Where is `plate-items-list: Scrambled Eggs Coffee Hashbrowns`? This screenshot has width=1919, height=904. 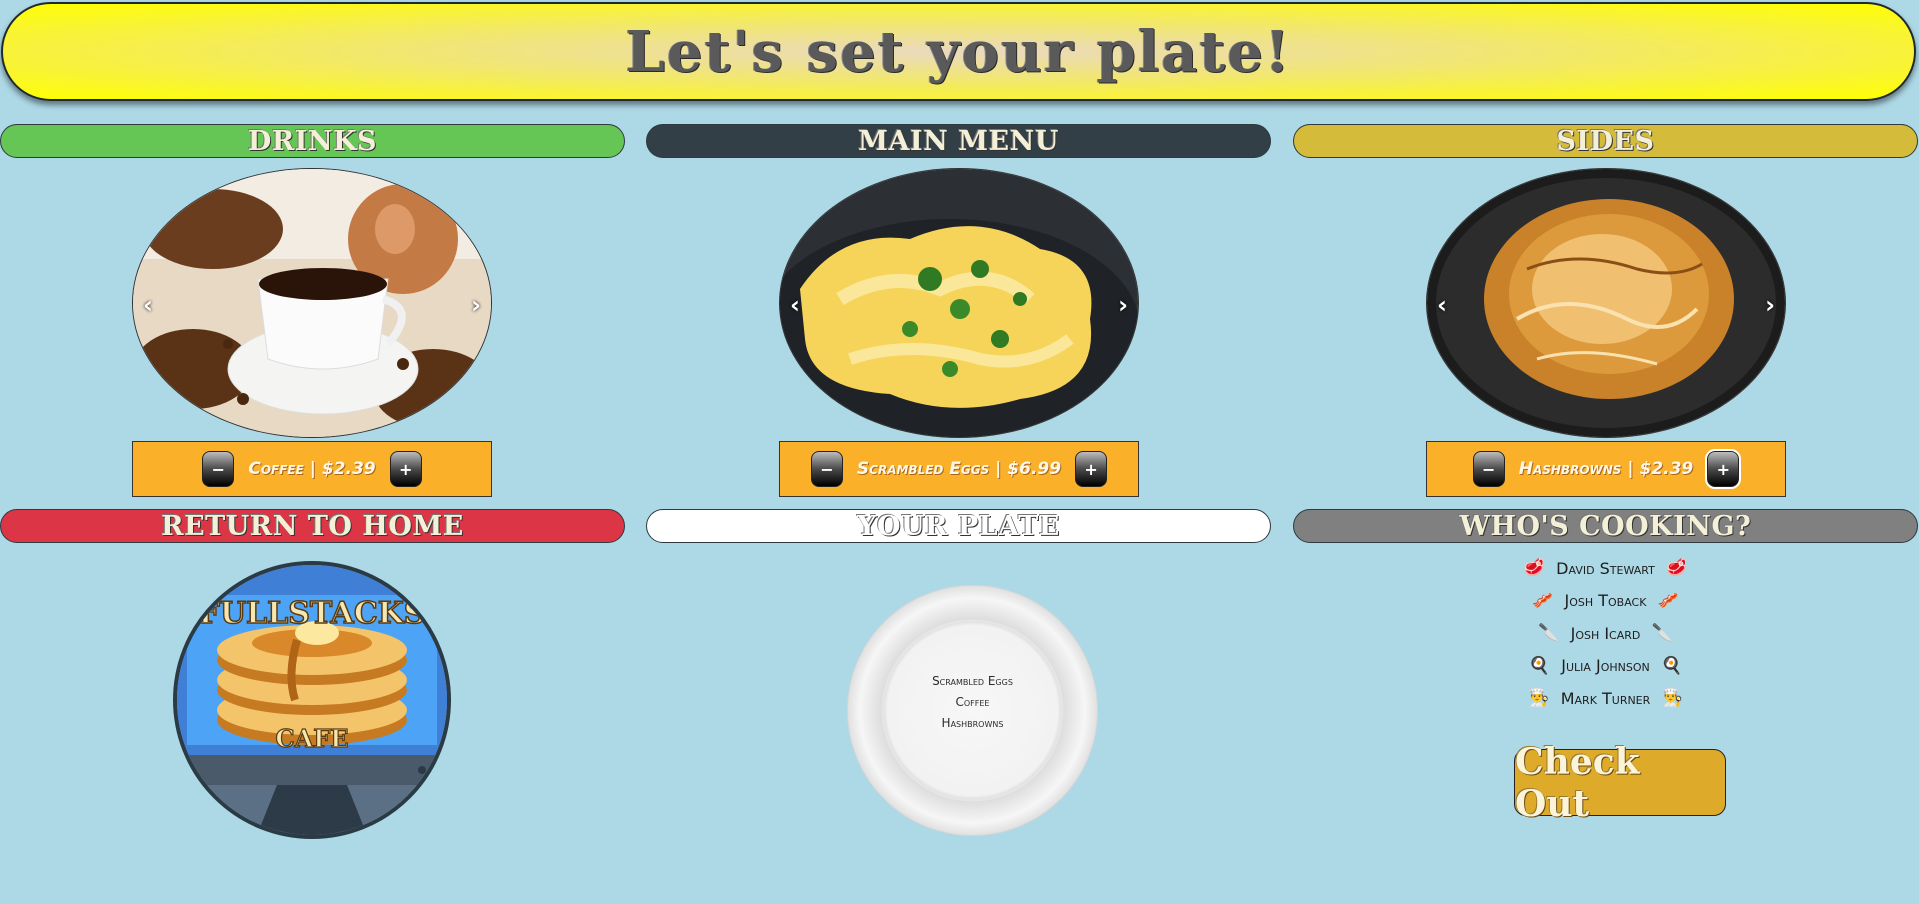 plate-items-list: Scrambled Eggs Coffee Hashbrowns is located at coordinates (972, 702).